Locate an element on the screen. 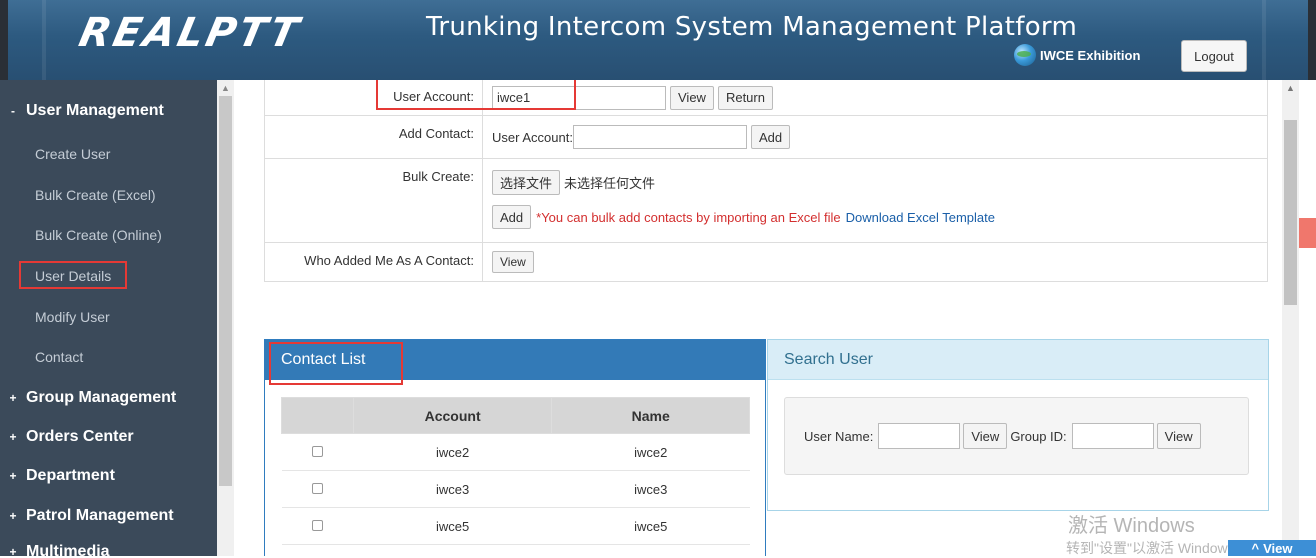 The image size is (1316, 558). search-user-form: User Name: View Group ID: View is located at coordinates (1016, 436).